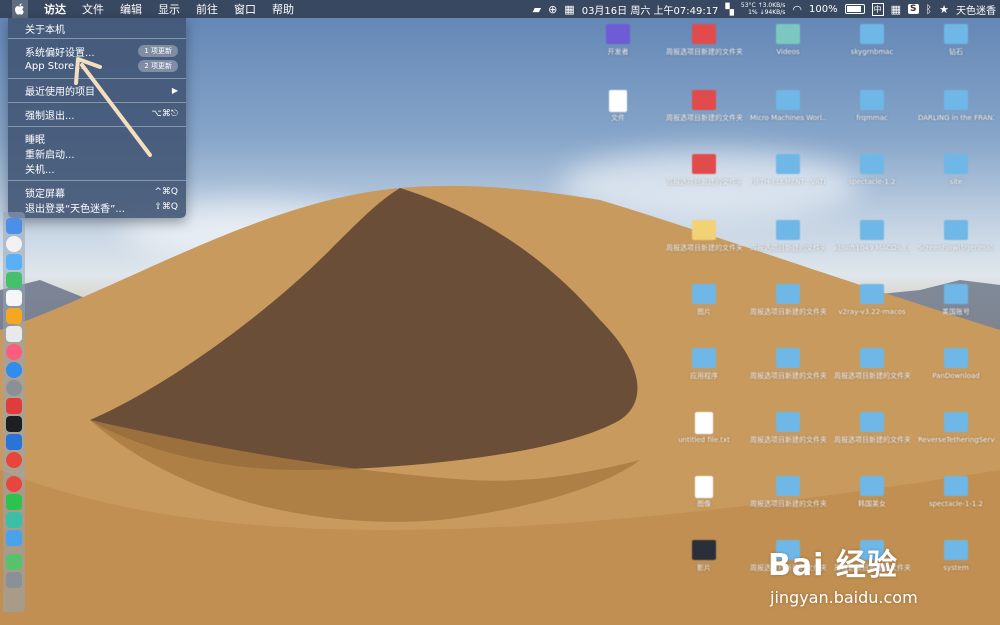 The image size is (1000, 625). What do you see at coordinates (704, 376) in the screenshot?
I see `desktop-icon: 应用程序` at bounding box center [704, 376].